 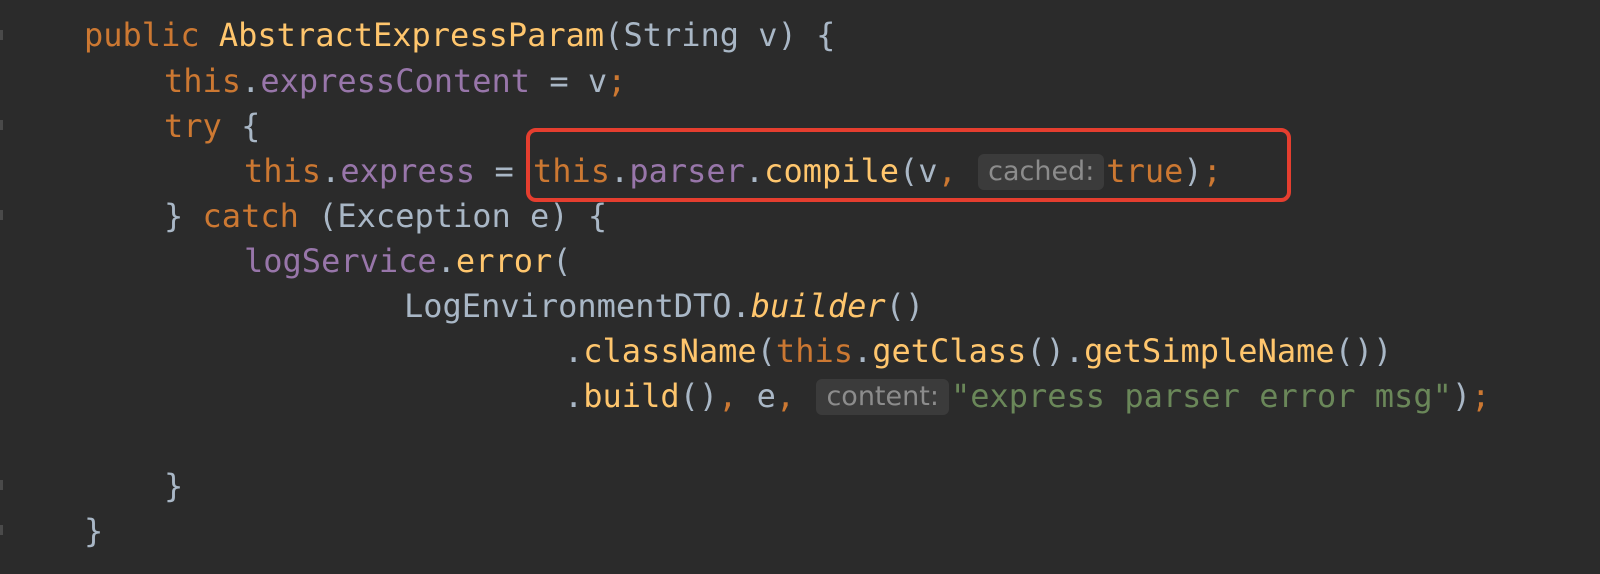 I want to click on field-express-content: expressContent, so click(x=395, y=81).